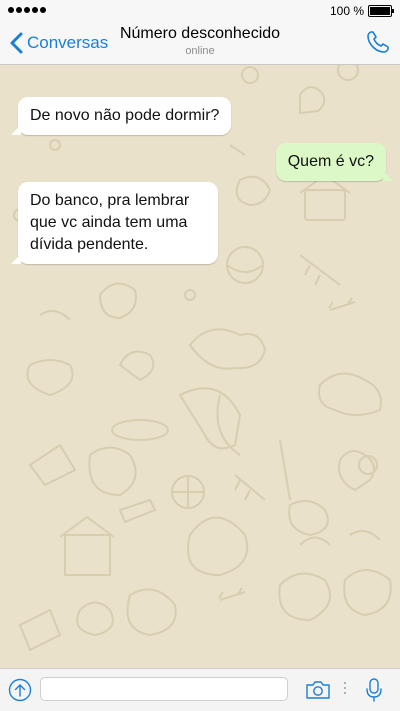 The width and height of the screenshot is (400, 711). I want to click on contact-name: Número desconhecido, so click(200, 33).